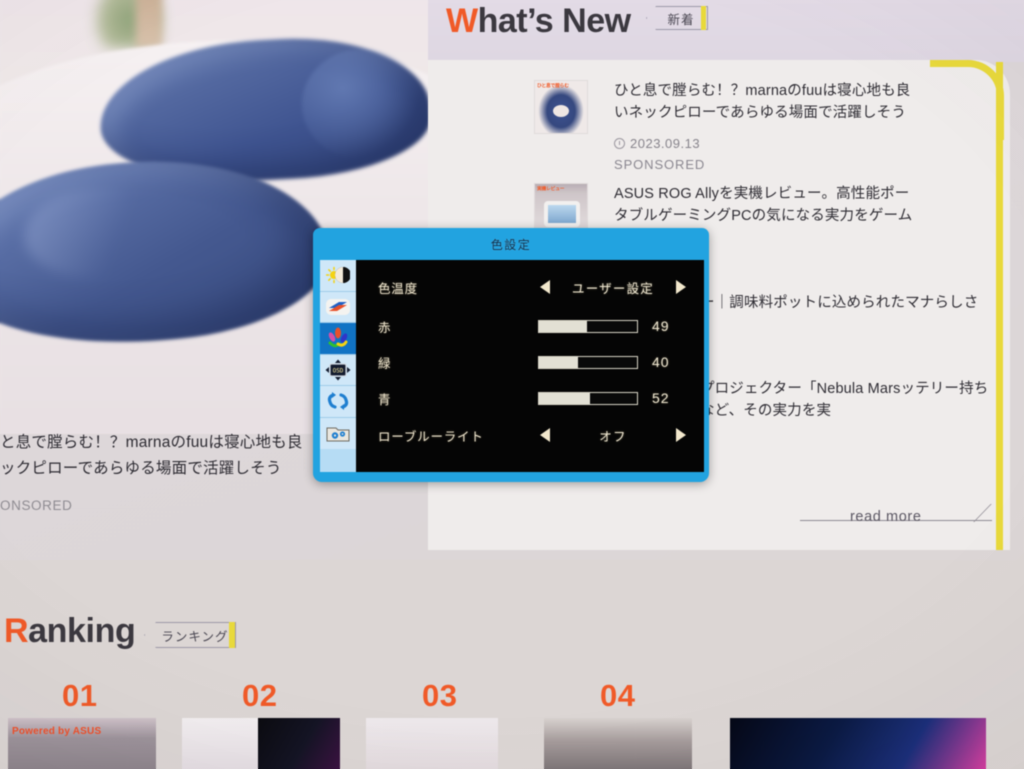  I want to click on article-title: ー｜調味料ポットに込められたマナらしさ, so click(839, 303).